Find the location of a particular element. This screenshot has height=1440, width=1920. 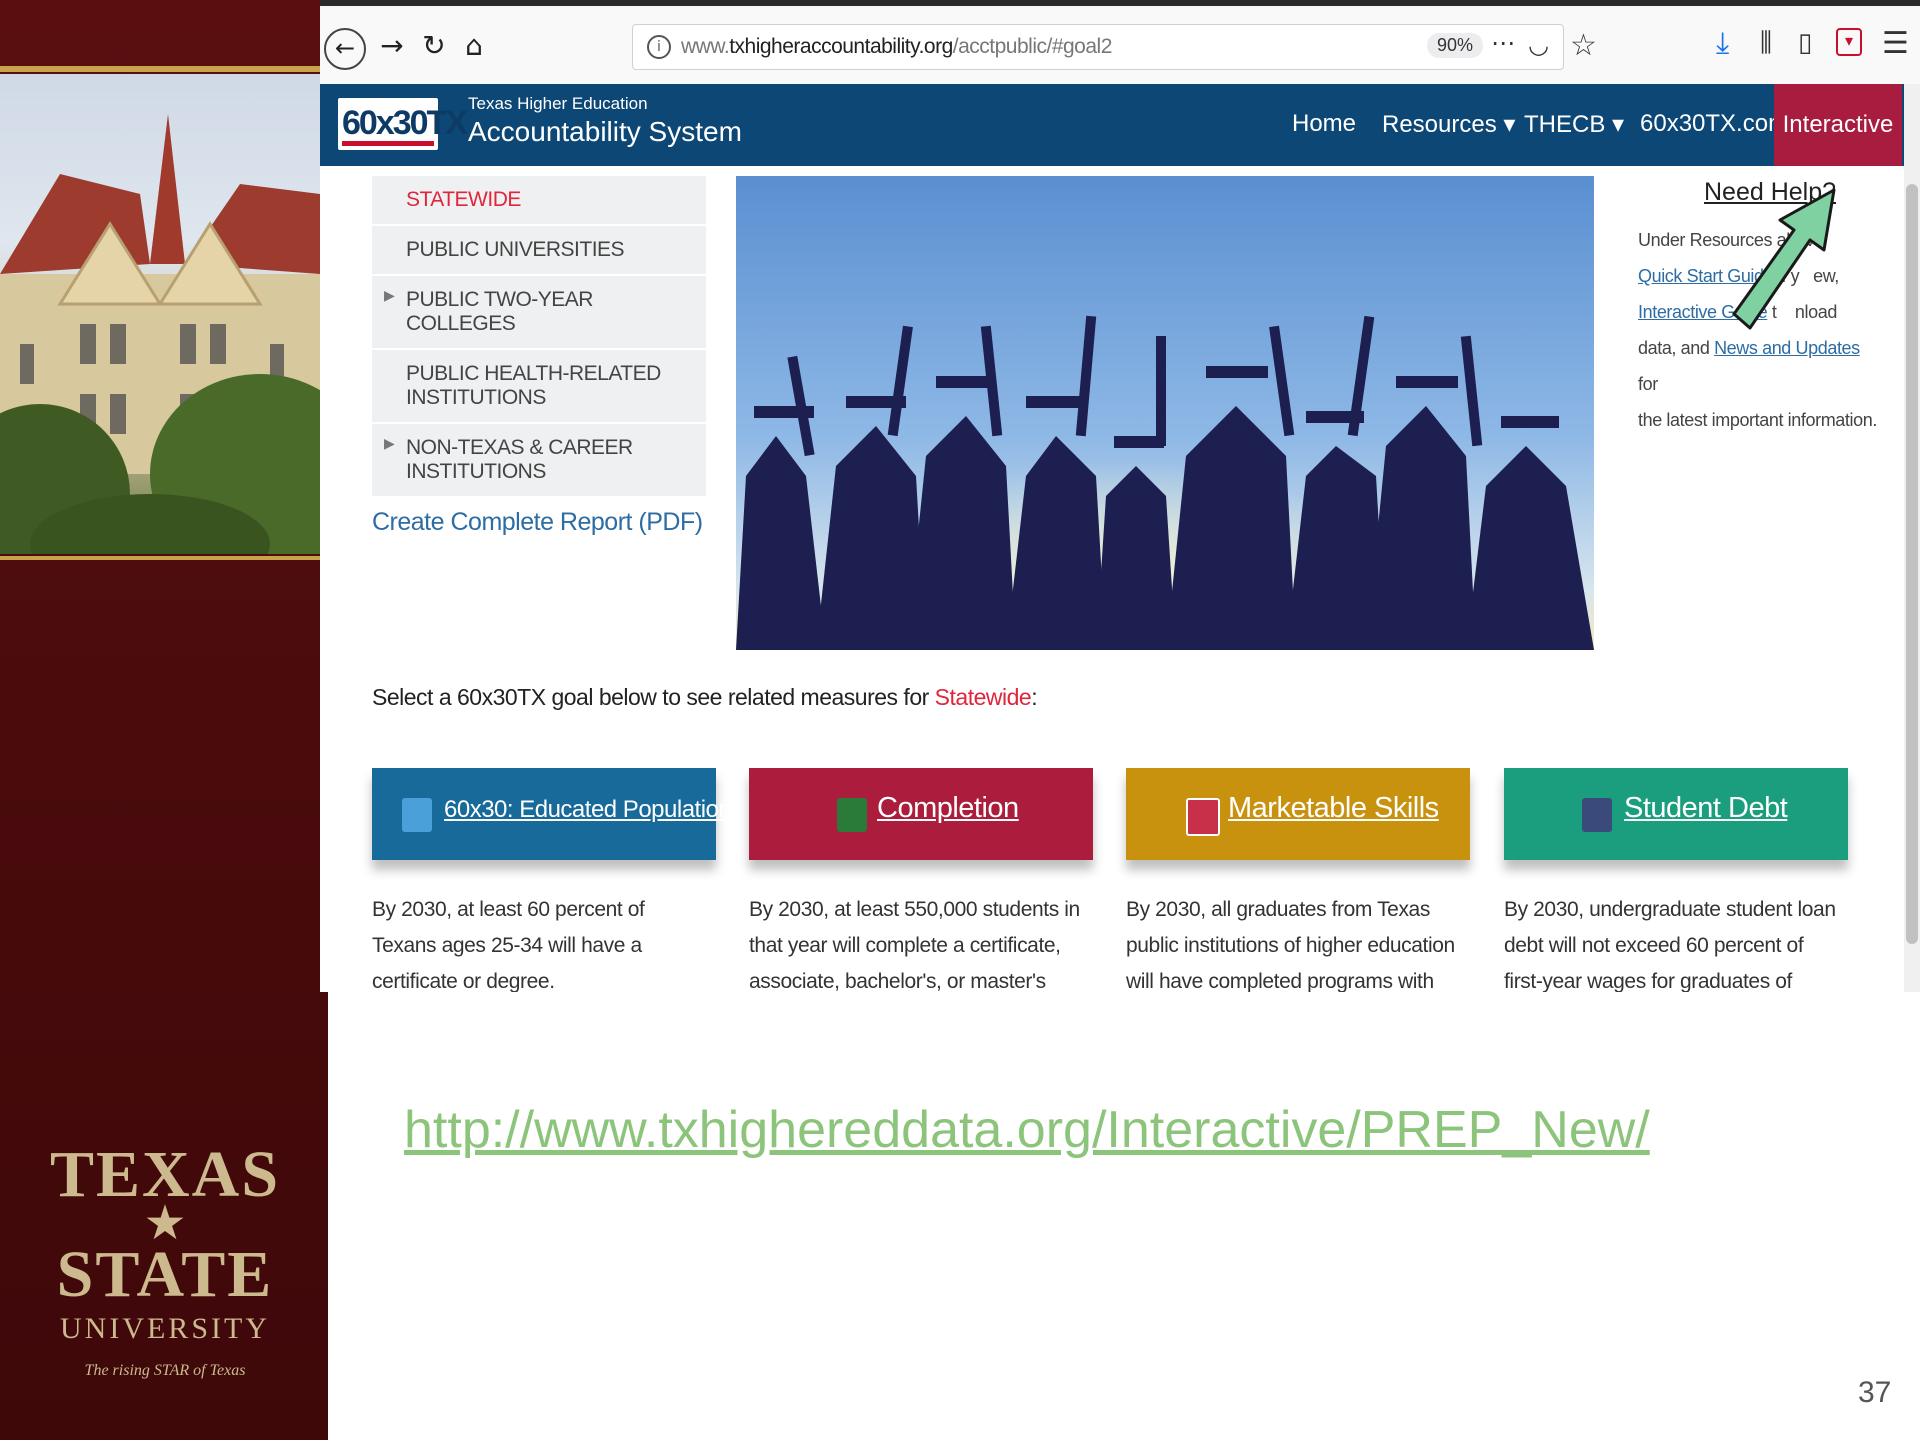

head-gear-icon is located at coordinates (1203, 817).